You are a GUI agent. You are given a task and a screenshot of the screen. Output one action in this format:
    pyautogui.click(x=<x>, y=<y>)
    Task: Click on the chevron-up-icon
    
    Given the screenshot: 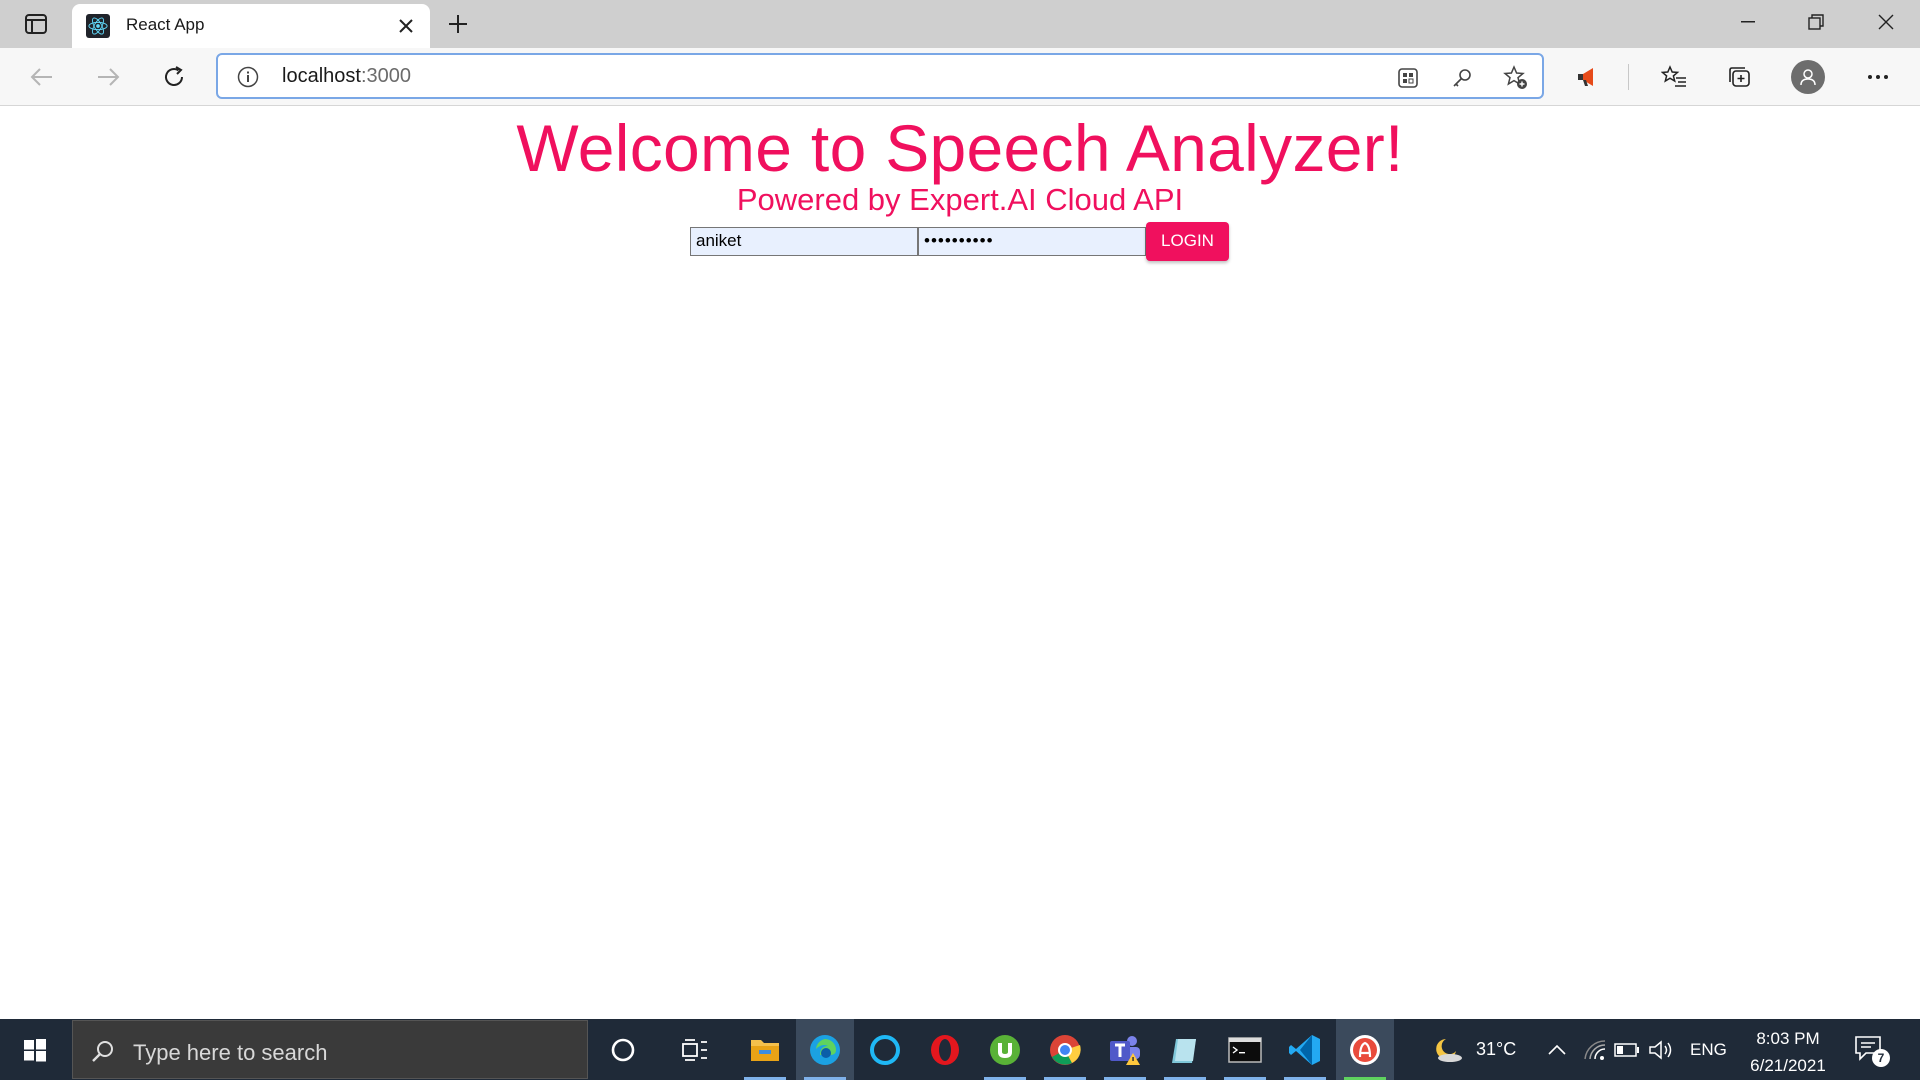 What is the action you would take?
    pyautogui.click(x=1557, y=1050)
    